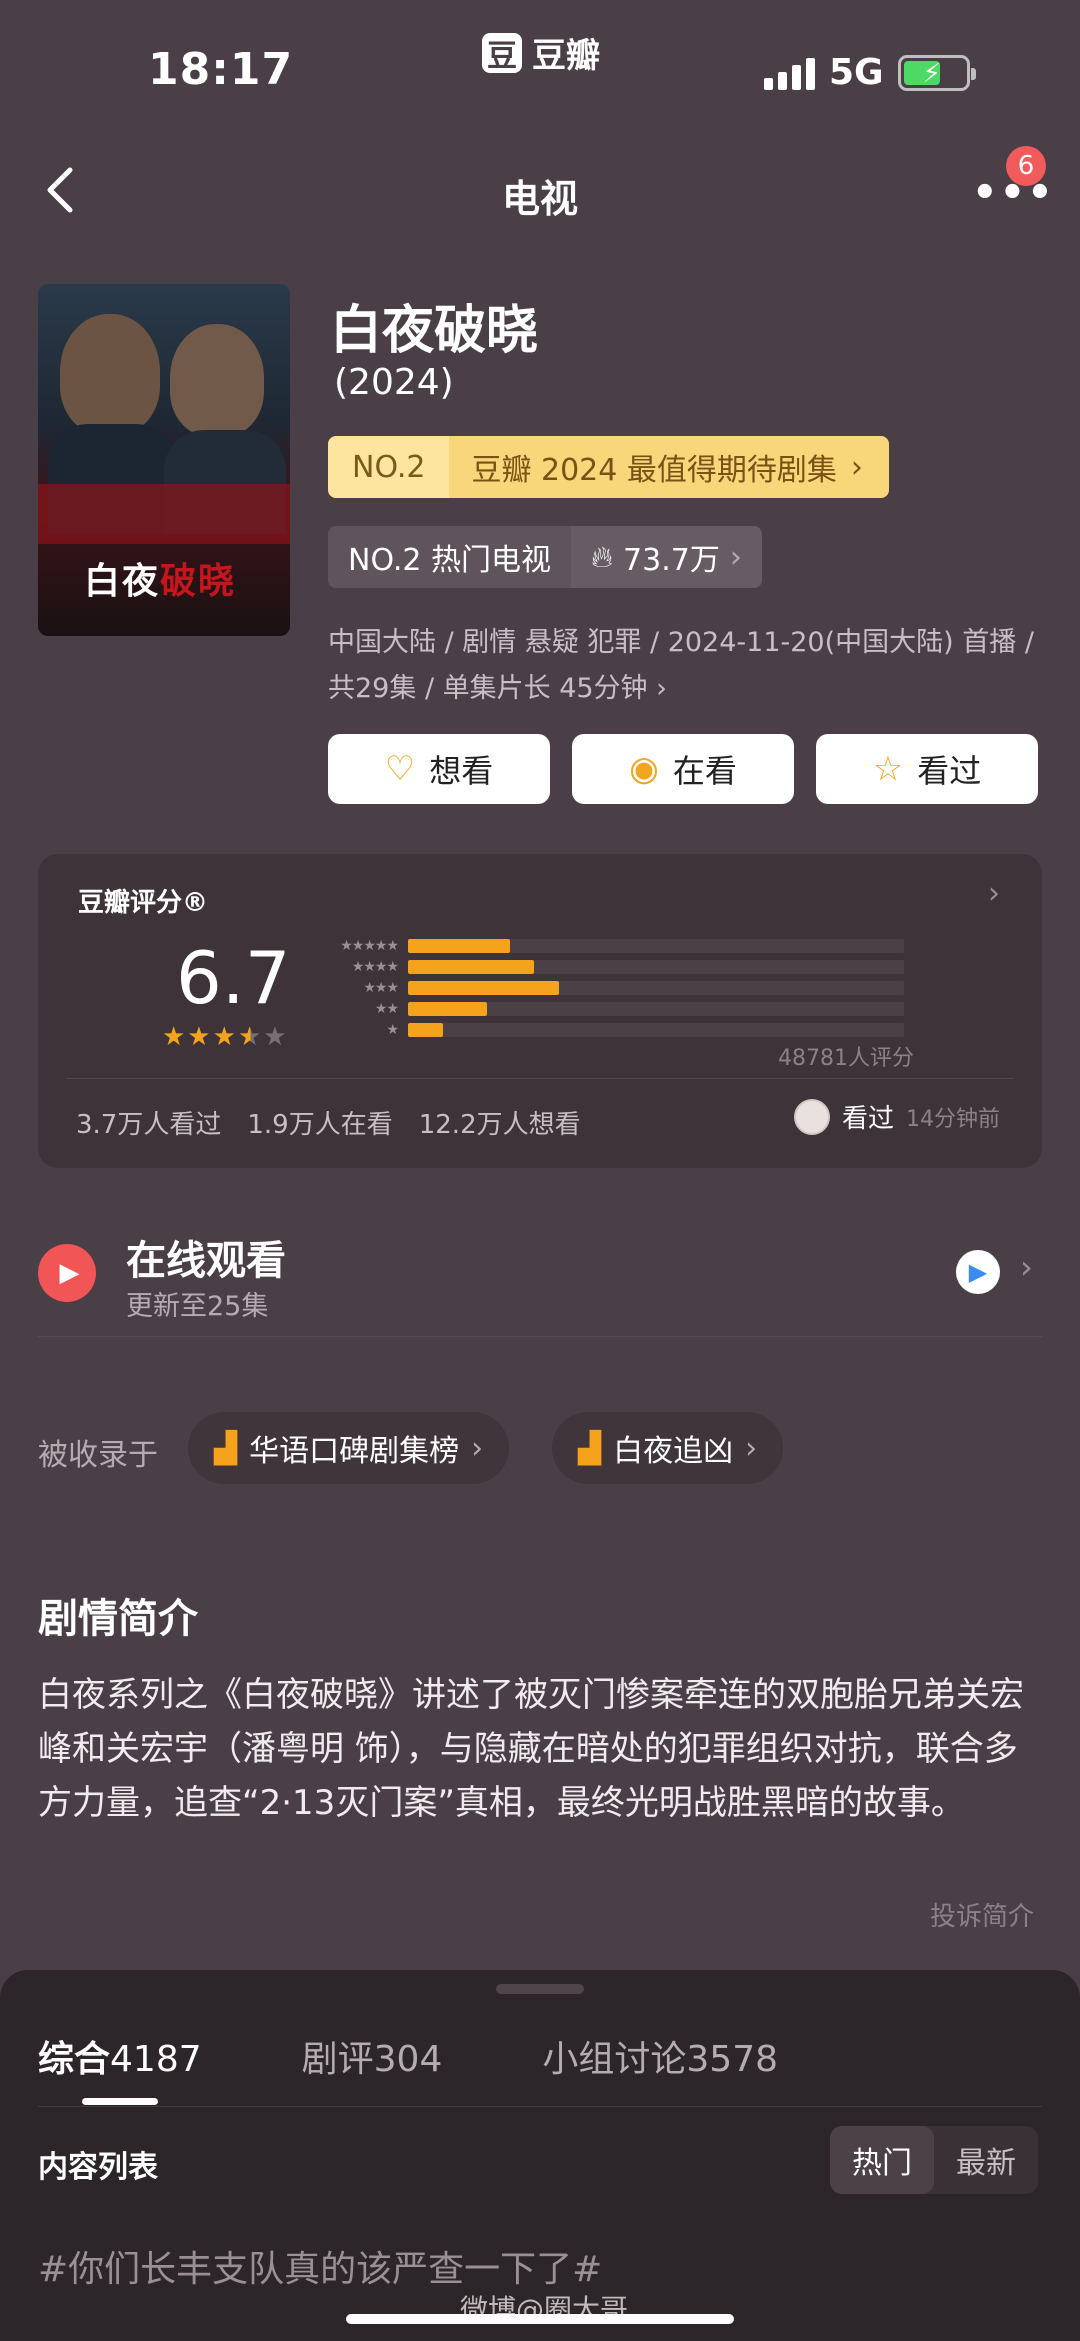  What do you see at coordinates (856, 72) in the screenshot?
I see `network-type: 5G` at bounding box center [856, 72].